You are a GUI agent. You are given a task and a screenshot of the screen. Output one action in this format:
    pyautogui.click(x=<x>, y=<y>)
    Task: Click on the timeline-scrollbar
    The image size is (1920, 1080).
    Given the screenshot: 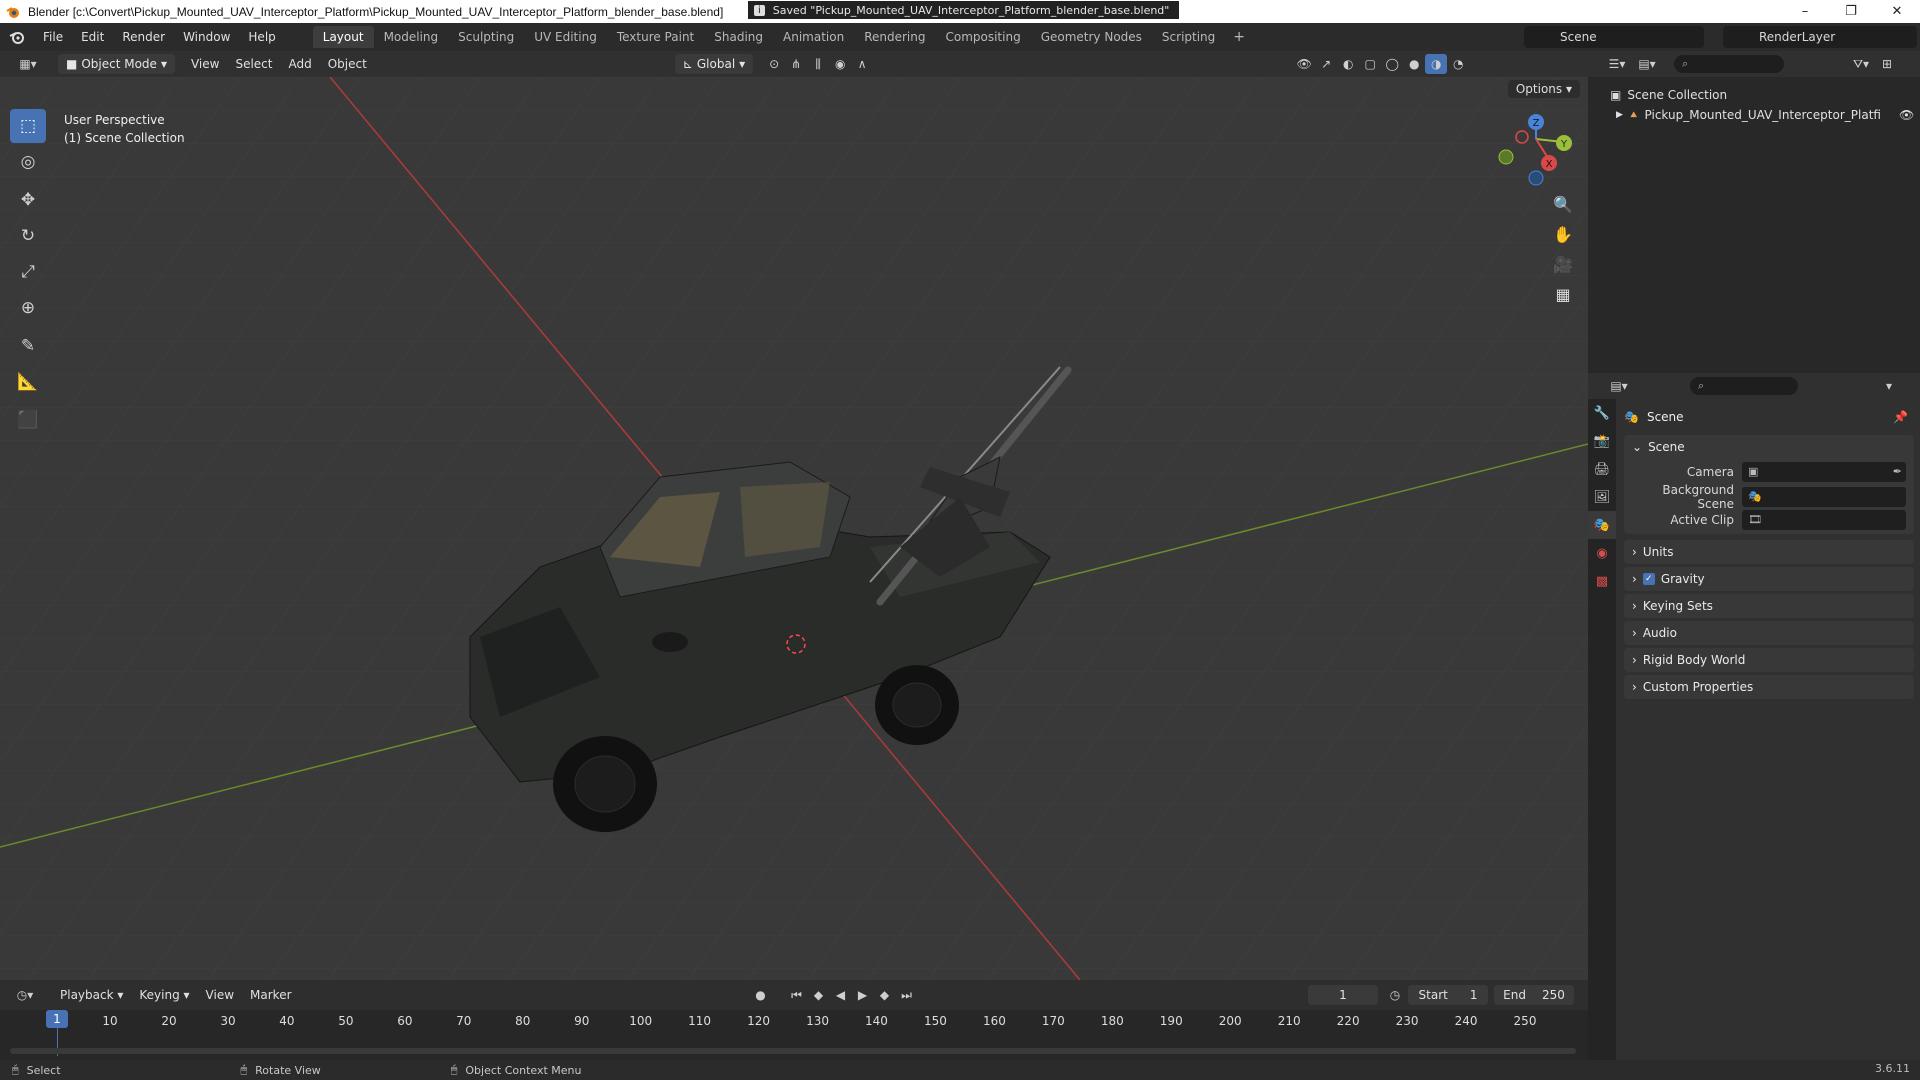 What is the action you would take?
    pyautogui.click(x=793, y=1051)
    